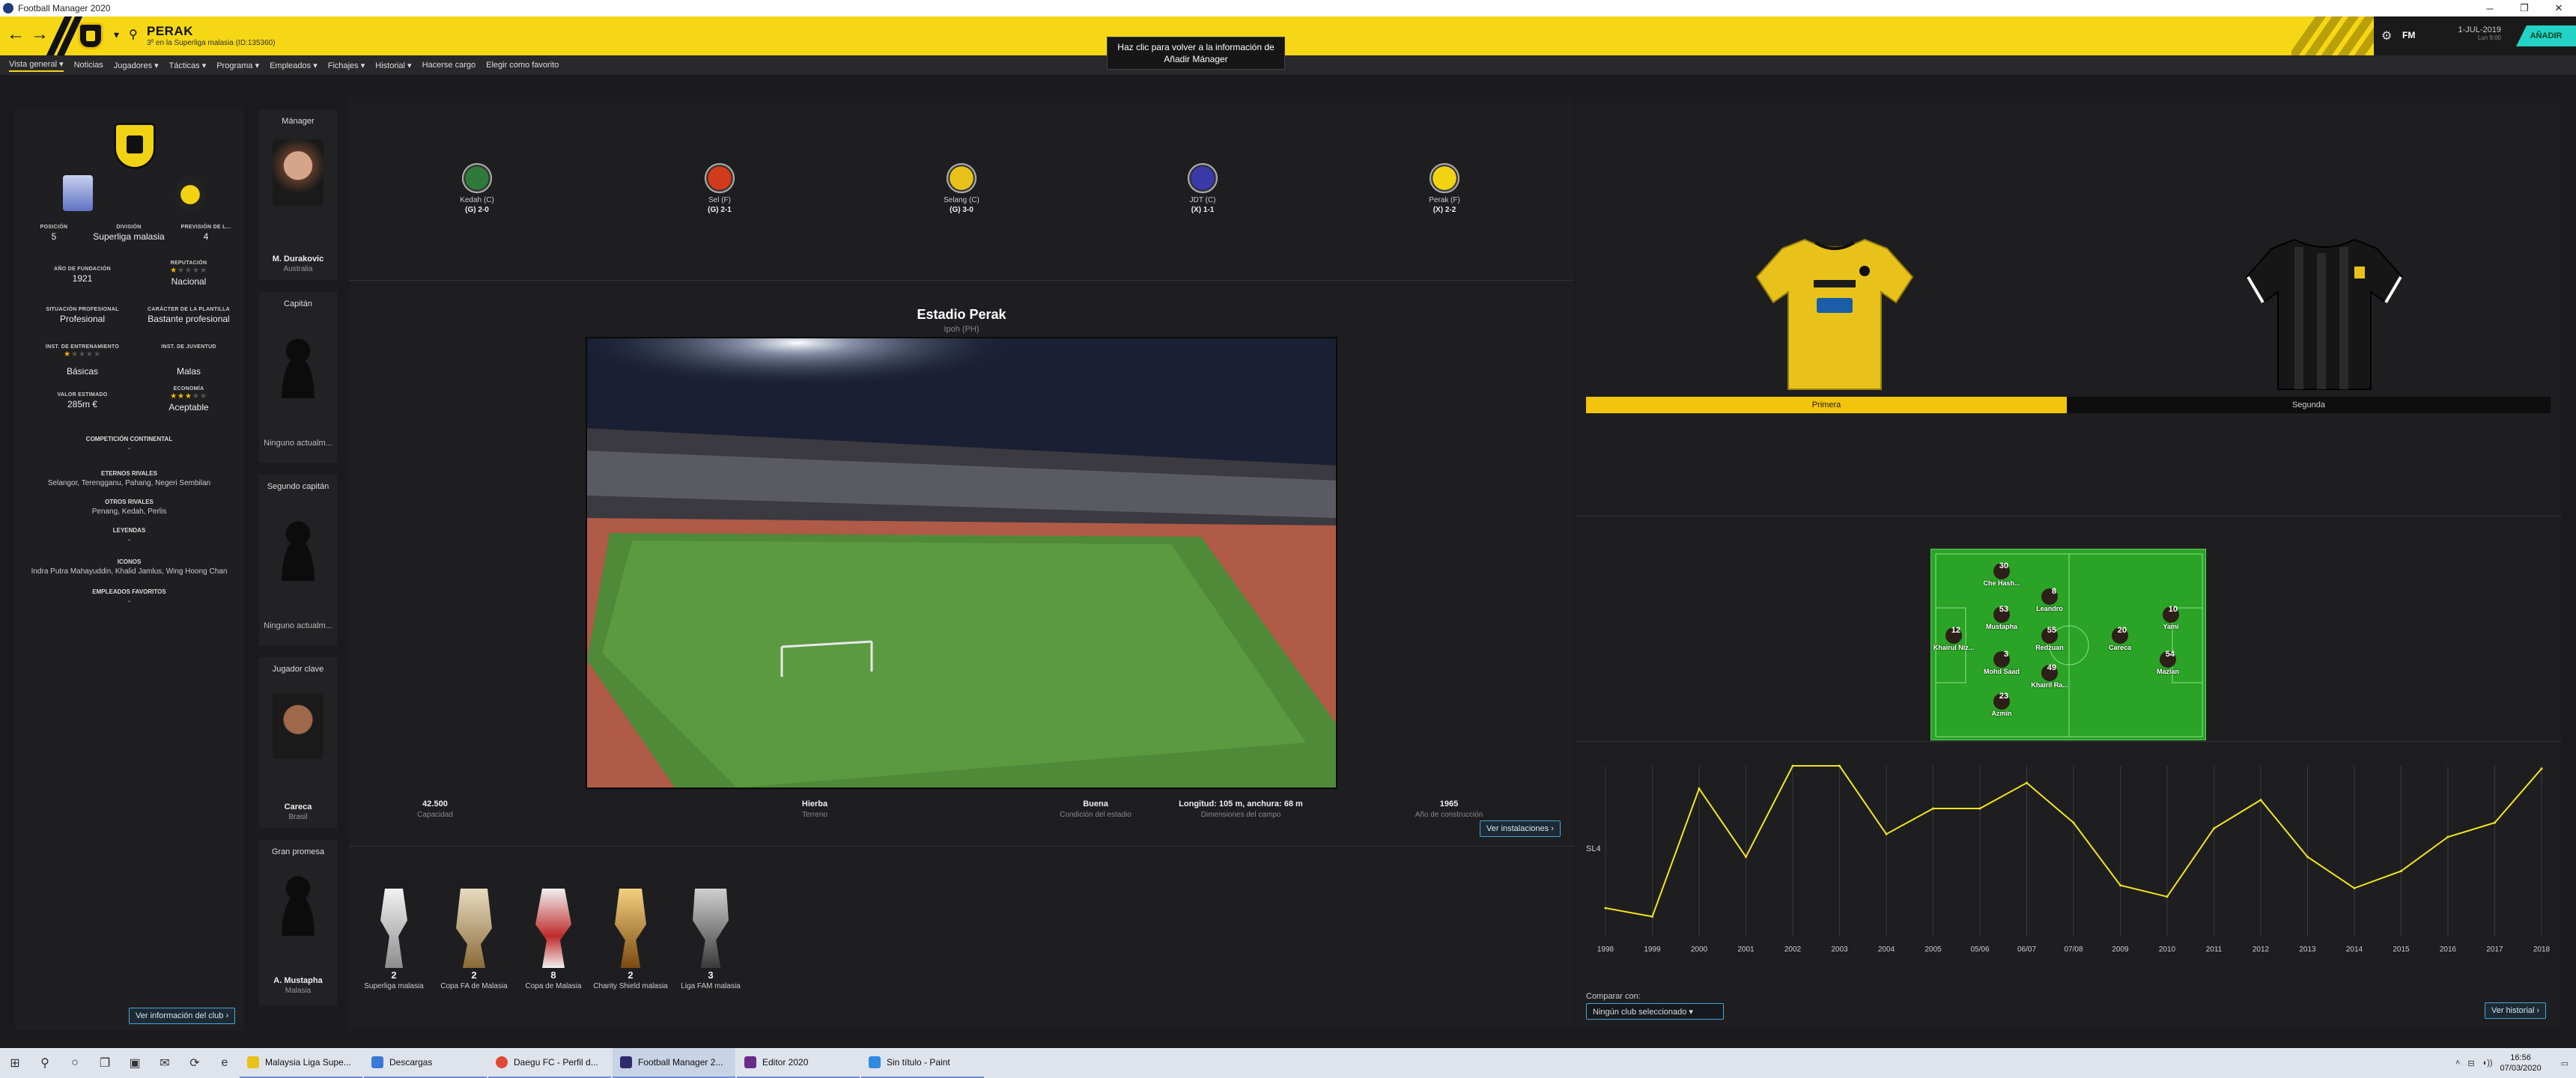 This screenshot has width=2576, height=1078. I want to click on prospect-card: Gran promesa A. Mustapha Malasia, so click(298, 922).